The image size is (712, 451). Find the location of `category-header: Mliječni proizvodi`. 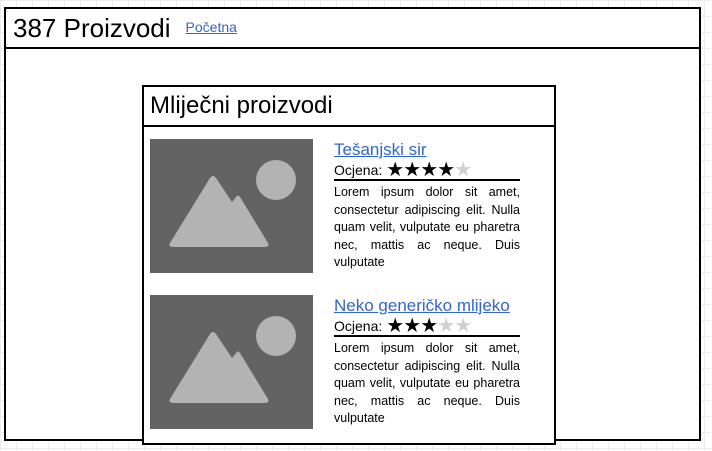

category-header: Mliječni proizvodi is located at coordinates (349, 107).